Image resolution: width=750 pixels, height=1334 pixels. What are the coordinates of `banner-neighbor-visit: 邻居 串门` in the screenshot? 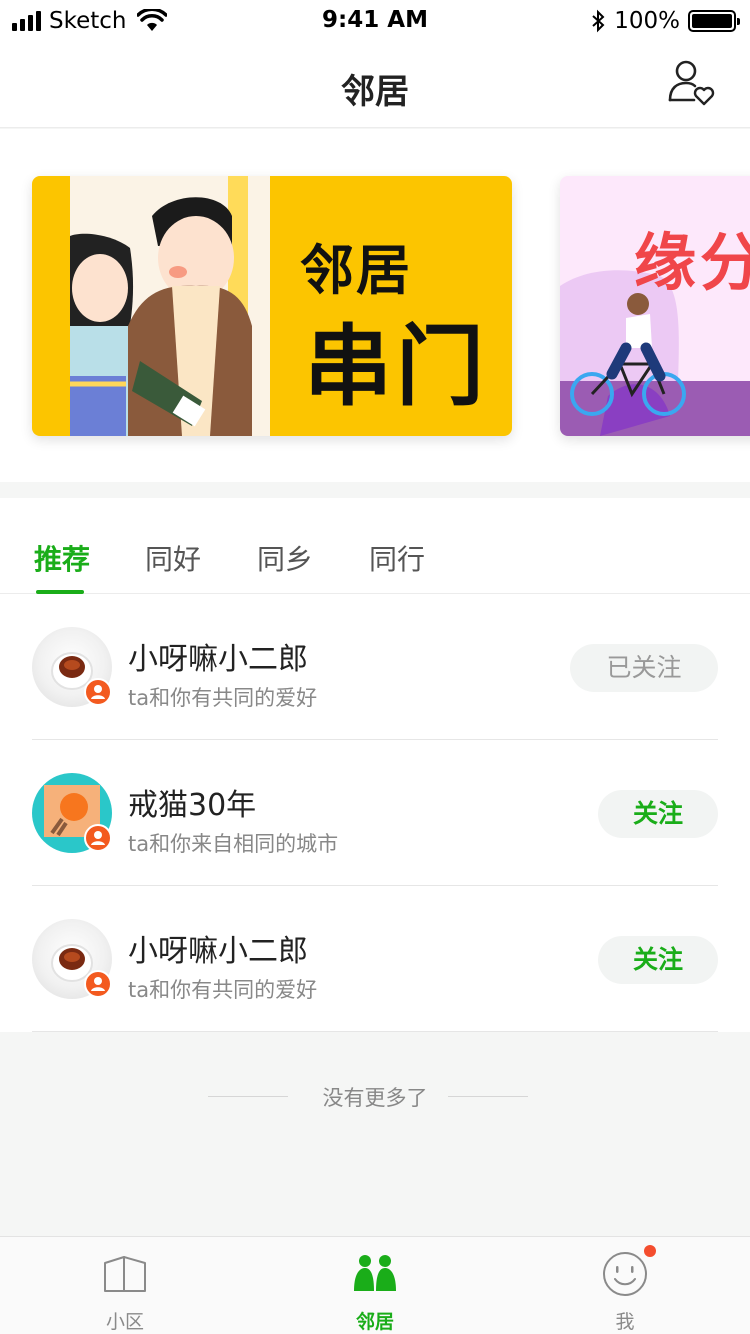 It's located at (272, 306).